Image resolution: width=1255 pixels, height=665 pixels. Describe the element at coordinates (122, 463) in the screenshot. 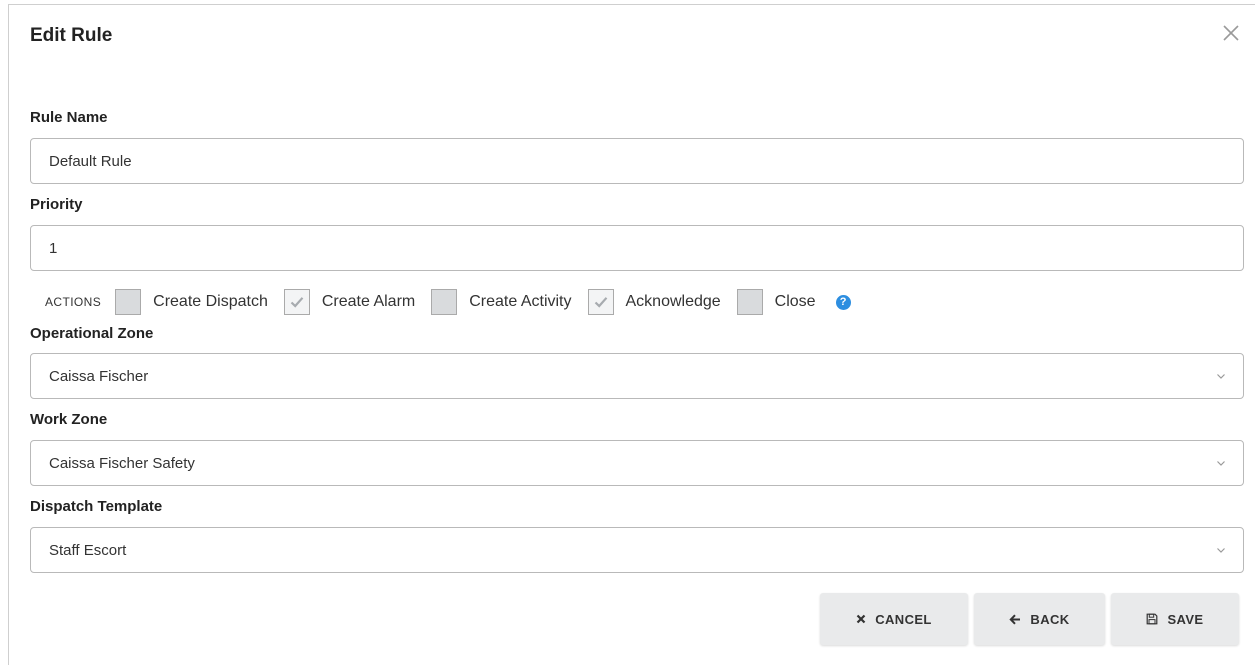

I see `work-zone-value: Caissa Fischer Safety` at that location.